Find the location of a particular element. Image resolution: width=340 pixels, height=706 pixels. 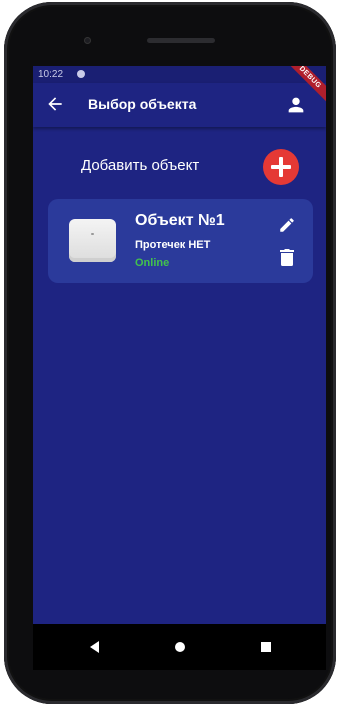

page-title: Выбор объекта is located at coordinates (142, 104).